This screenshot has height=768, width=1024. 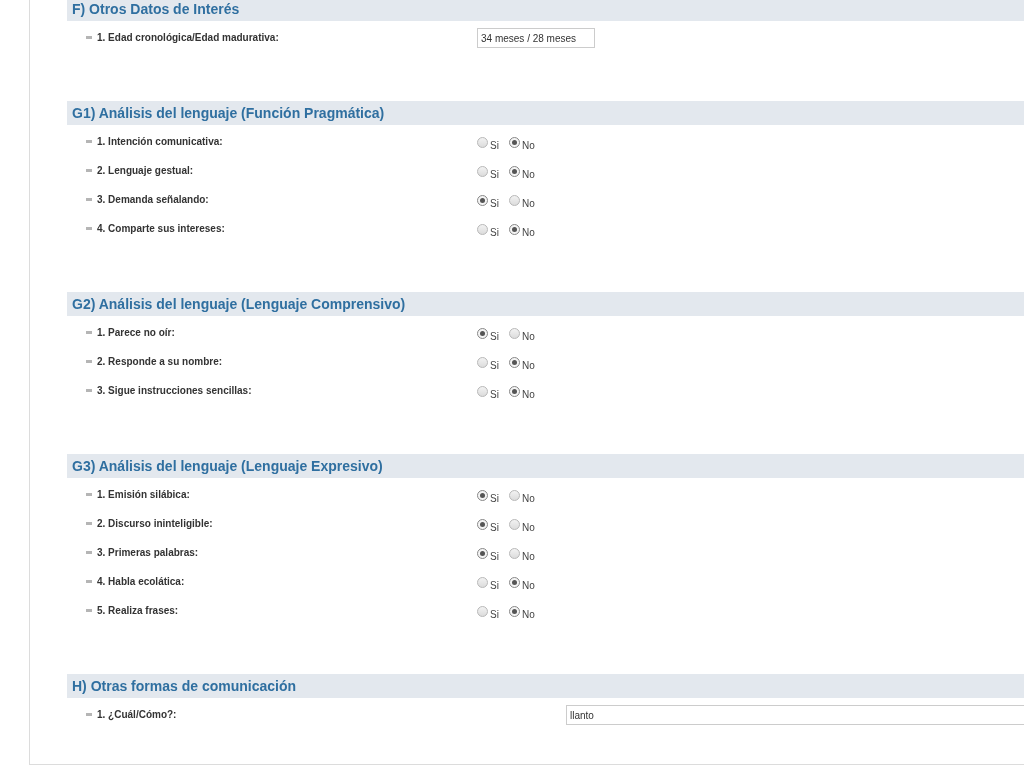 I want to click on question-label: 2. Lenguaje gestual:, so click(x=146, y=170).